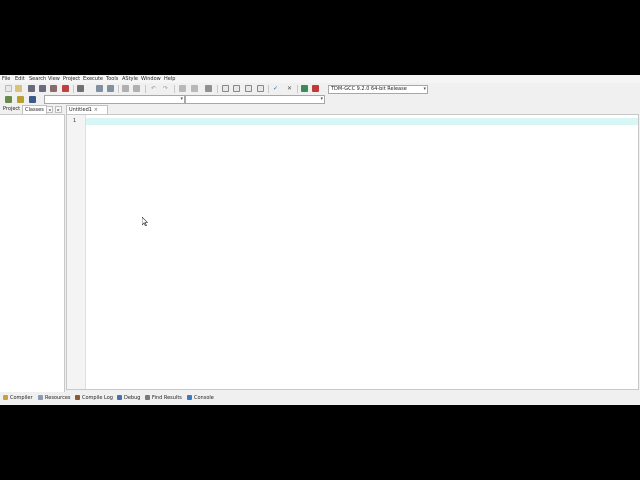  I want to click on menu-file: File, so click(6, 79).